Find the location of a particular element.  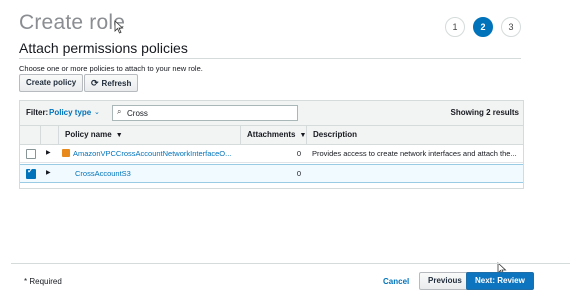

create-policy-button: Create policy is located at coordinates (51, 83).